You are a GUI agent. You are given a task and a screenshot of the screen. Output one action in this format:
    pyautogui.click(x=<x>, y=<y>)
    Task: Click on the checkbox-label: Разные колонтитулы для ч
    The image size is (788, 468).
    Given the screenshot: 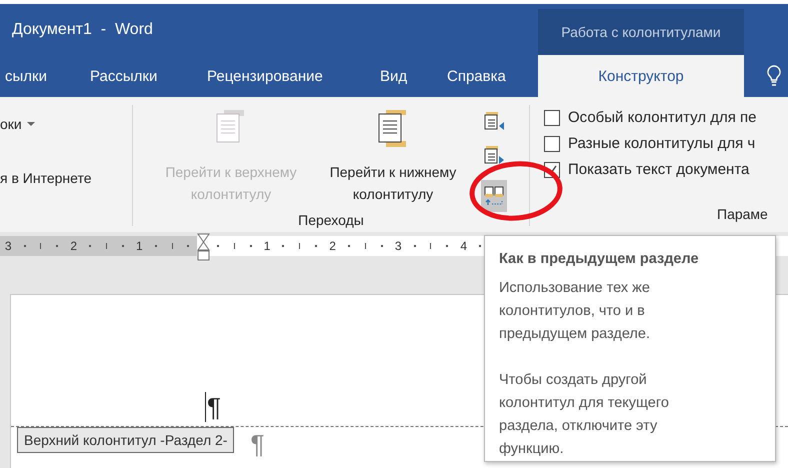 What is the action you would take?
    pyautogui.click(x=662, y=143)
    